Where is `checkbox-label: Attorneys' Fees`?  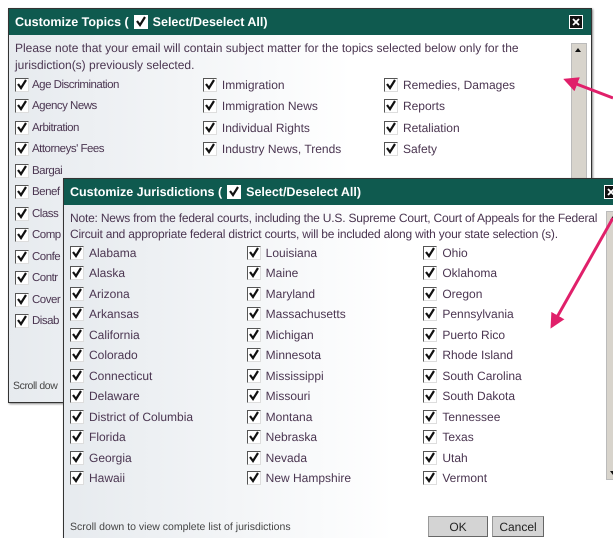
checkbox-label: Attorneys' Fees is located at coordinates (68, 149).